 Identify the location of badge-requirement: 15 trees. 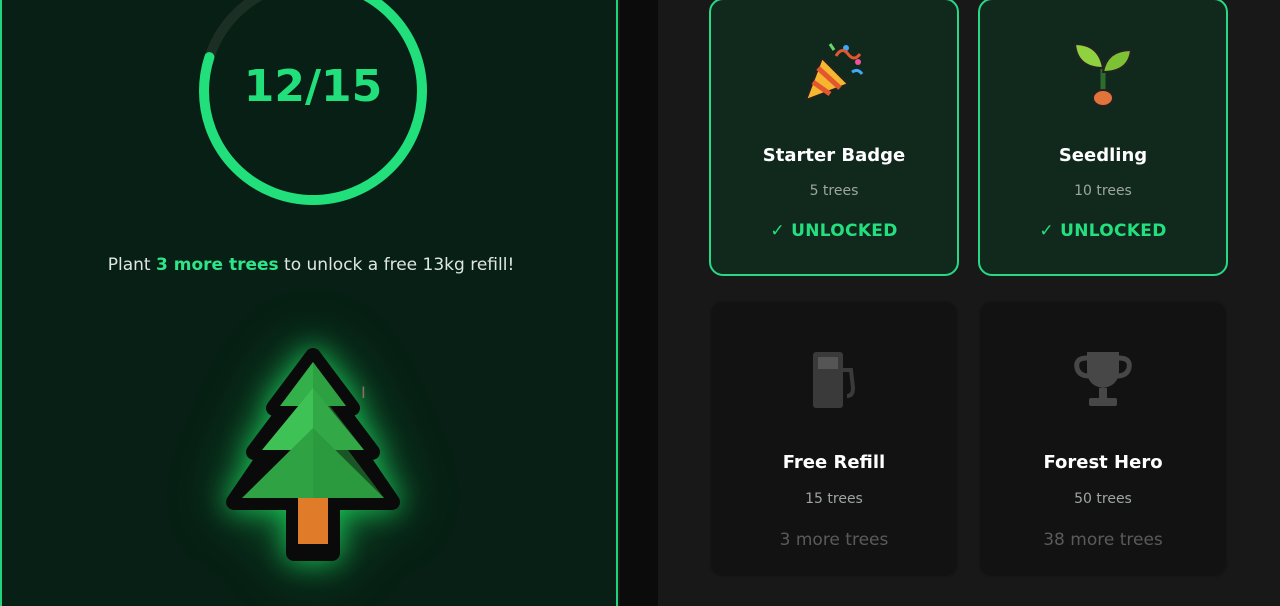
(834, 499).